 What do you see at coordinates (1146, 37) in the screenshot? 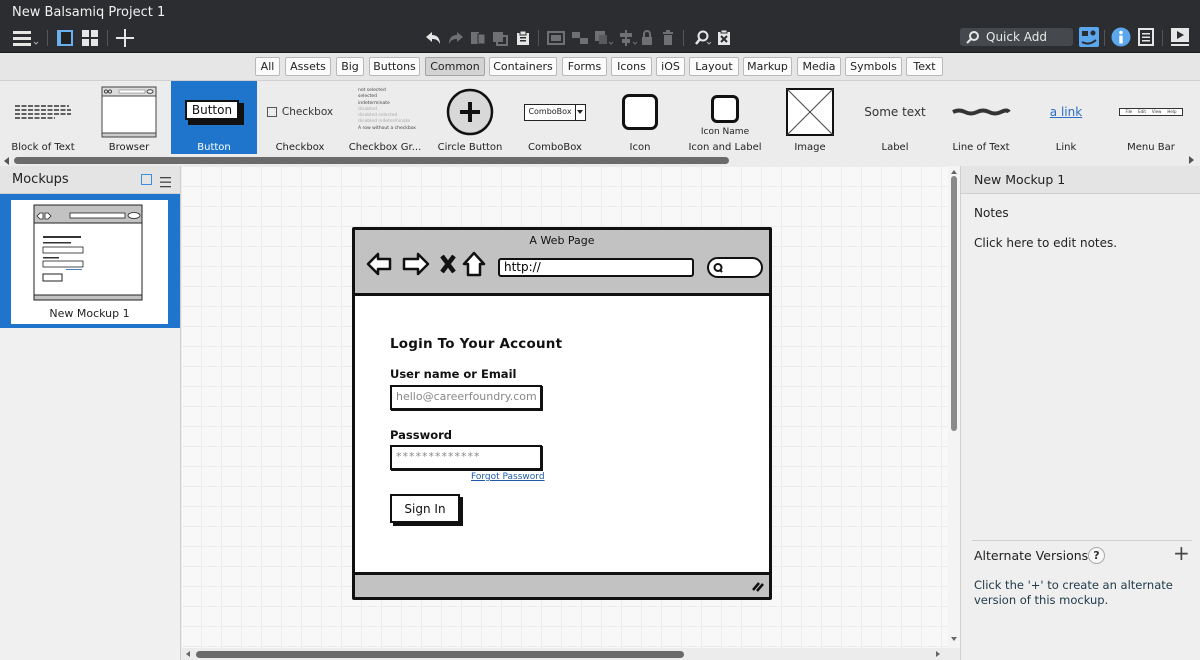
I see `notes-icon` at bounding box center [1146, 37].